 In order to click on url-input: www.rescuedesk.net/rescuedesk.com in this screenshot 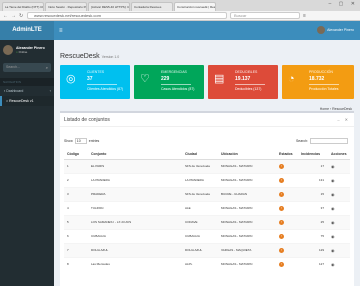, I will do `click(127, 15)`.